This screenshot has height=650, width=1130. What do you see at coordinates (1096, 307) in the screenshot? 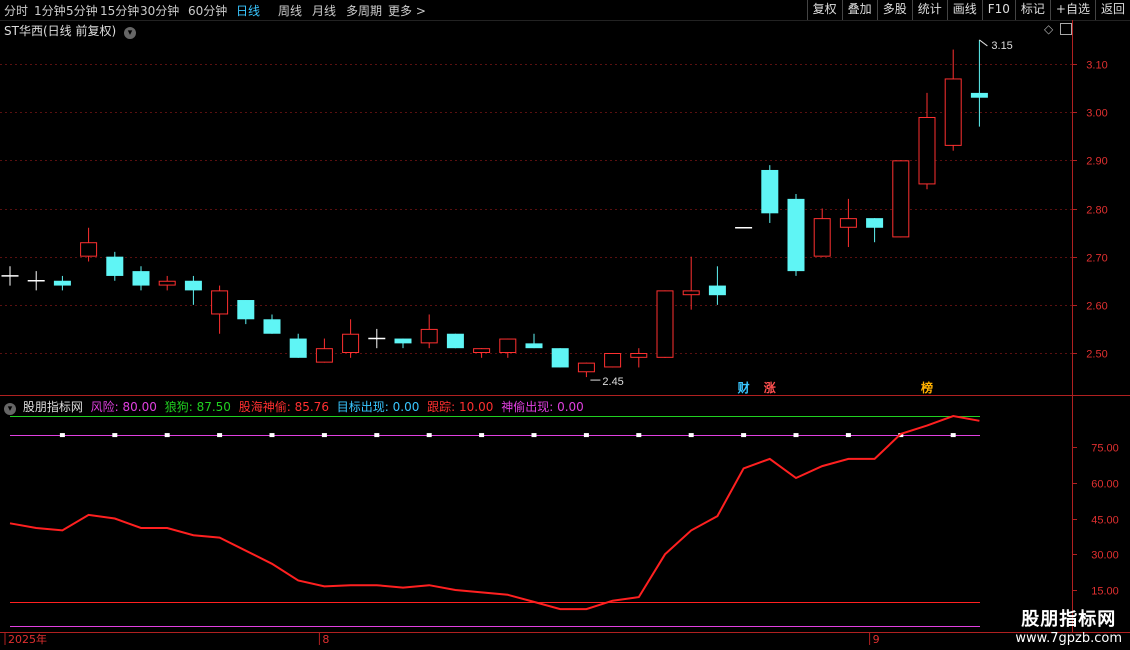
I see `price-tick-label: 2.60` at bounding box center [1096, 307].